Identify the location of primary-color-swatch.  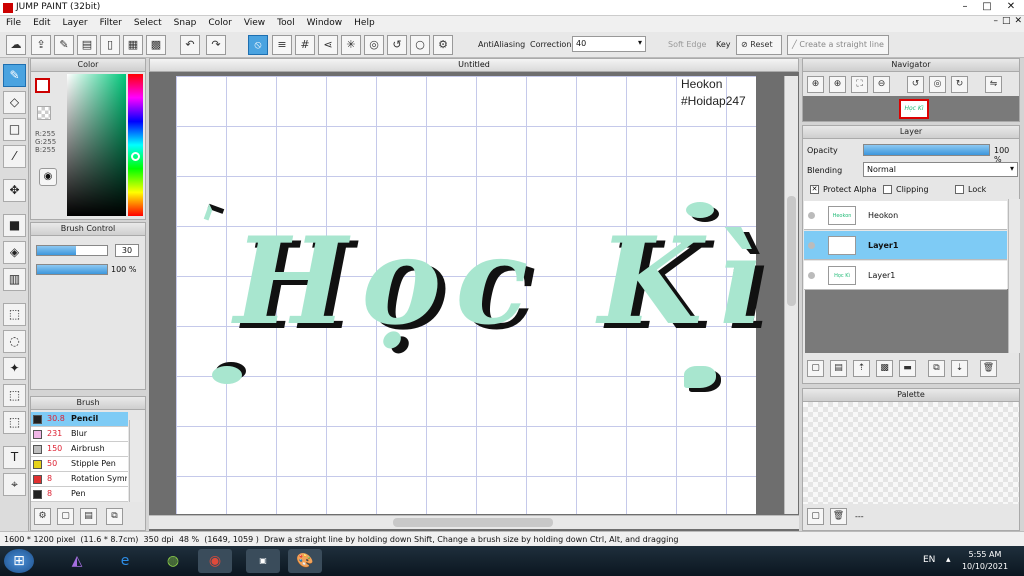
(42, 85).